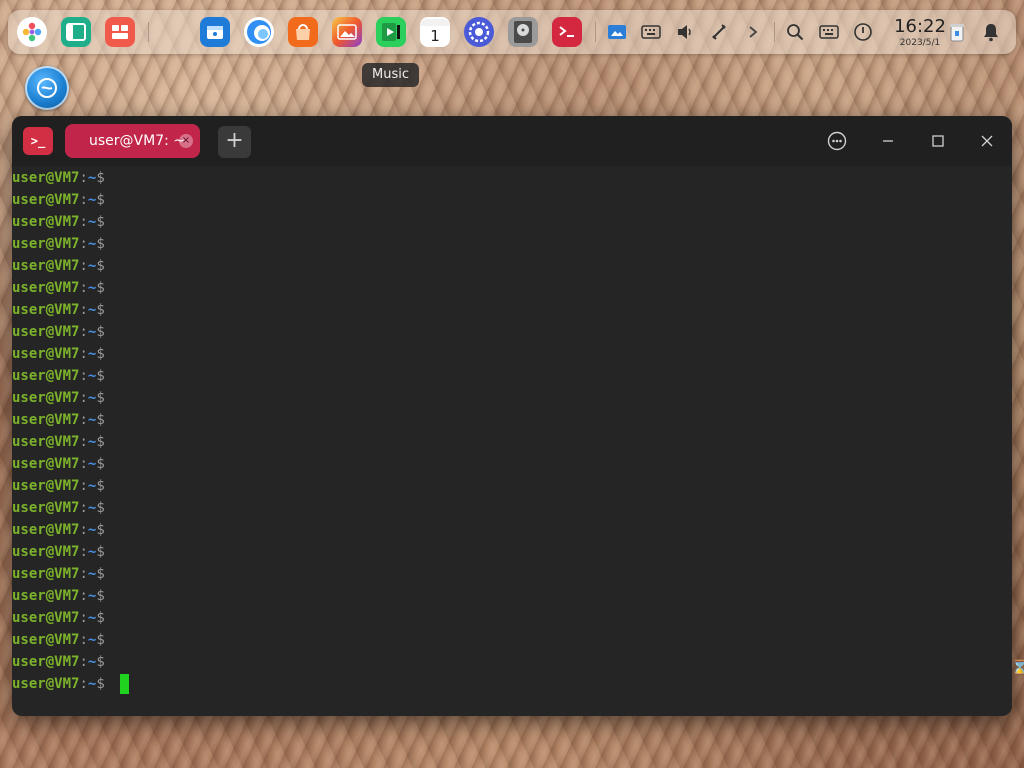 This screenshot has height=768, width=1024. I want to click on dock-music-button, so click(391, 32).